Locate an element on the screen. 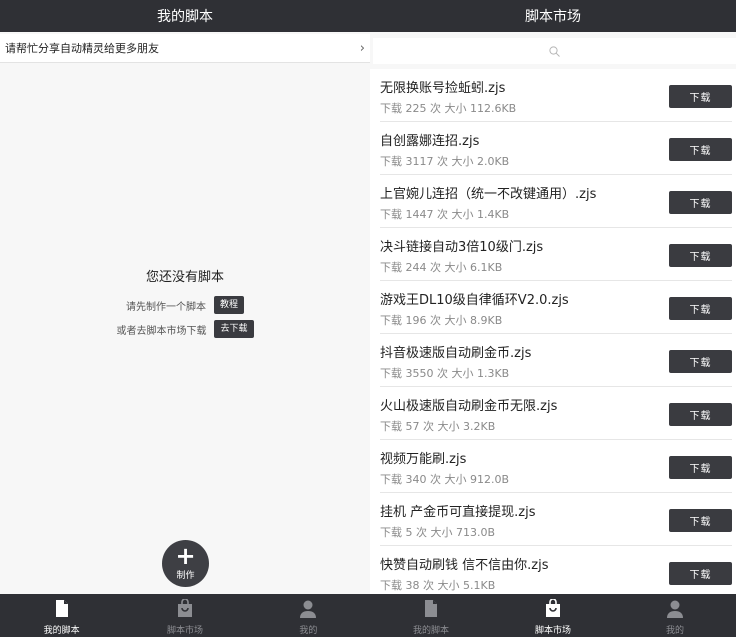 The image size is (736, 637). share-banner-text: 请帮忙分享自动精灵给更多朋友 is located at coordinates (82, 48).